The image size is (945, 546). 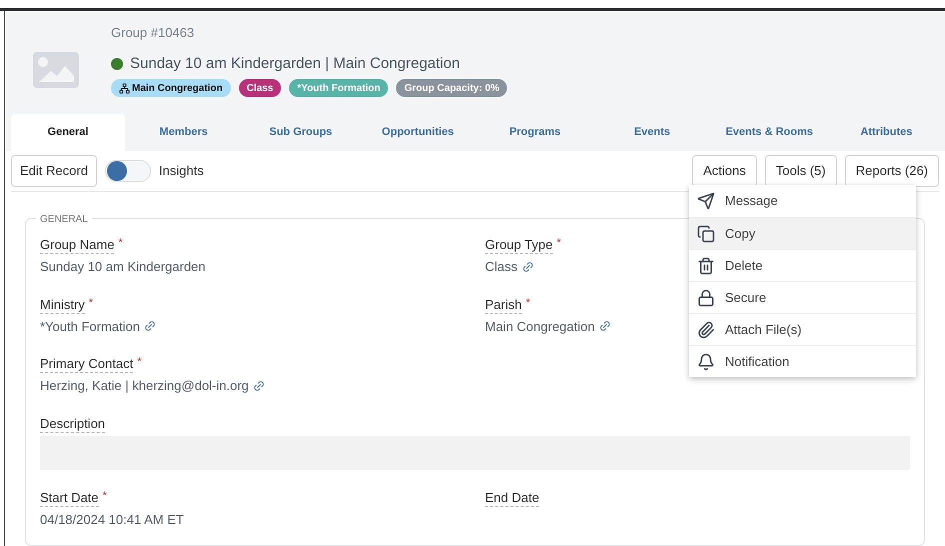 I want to click on tab: Sub Groups, so click(x=301, y=132).